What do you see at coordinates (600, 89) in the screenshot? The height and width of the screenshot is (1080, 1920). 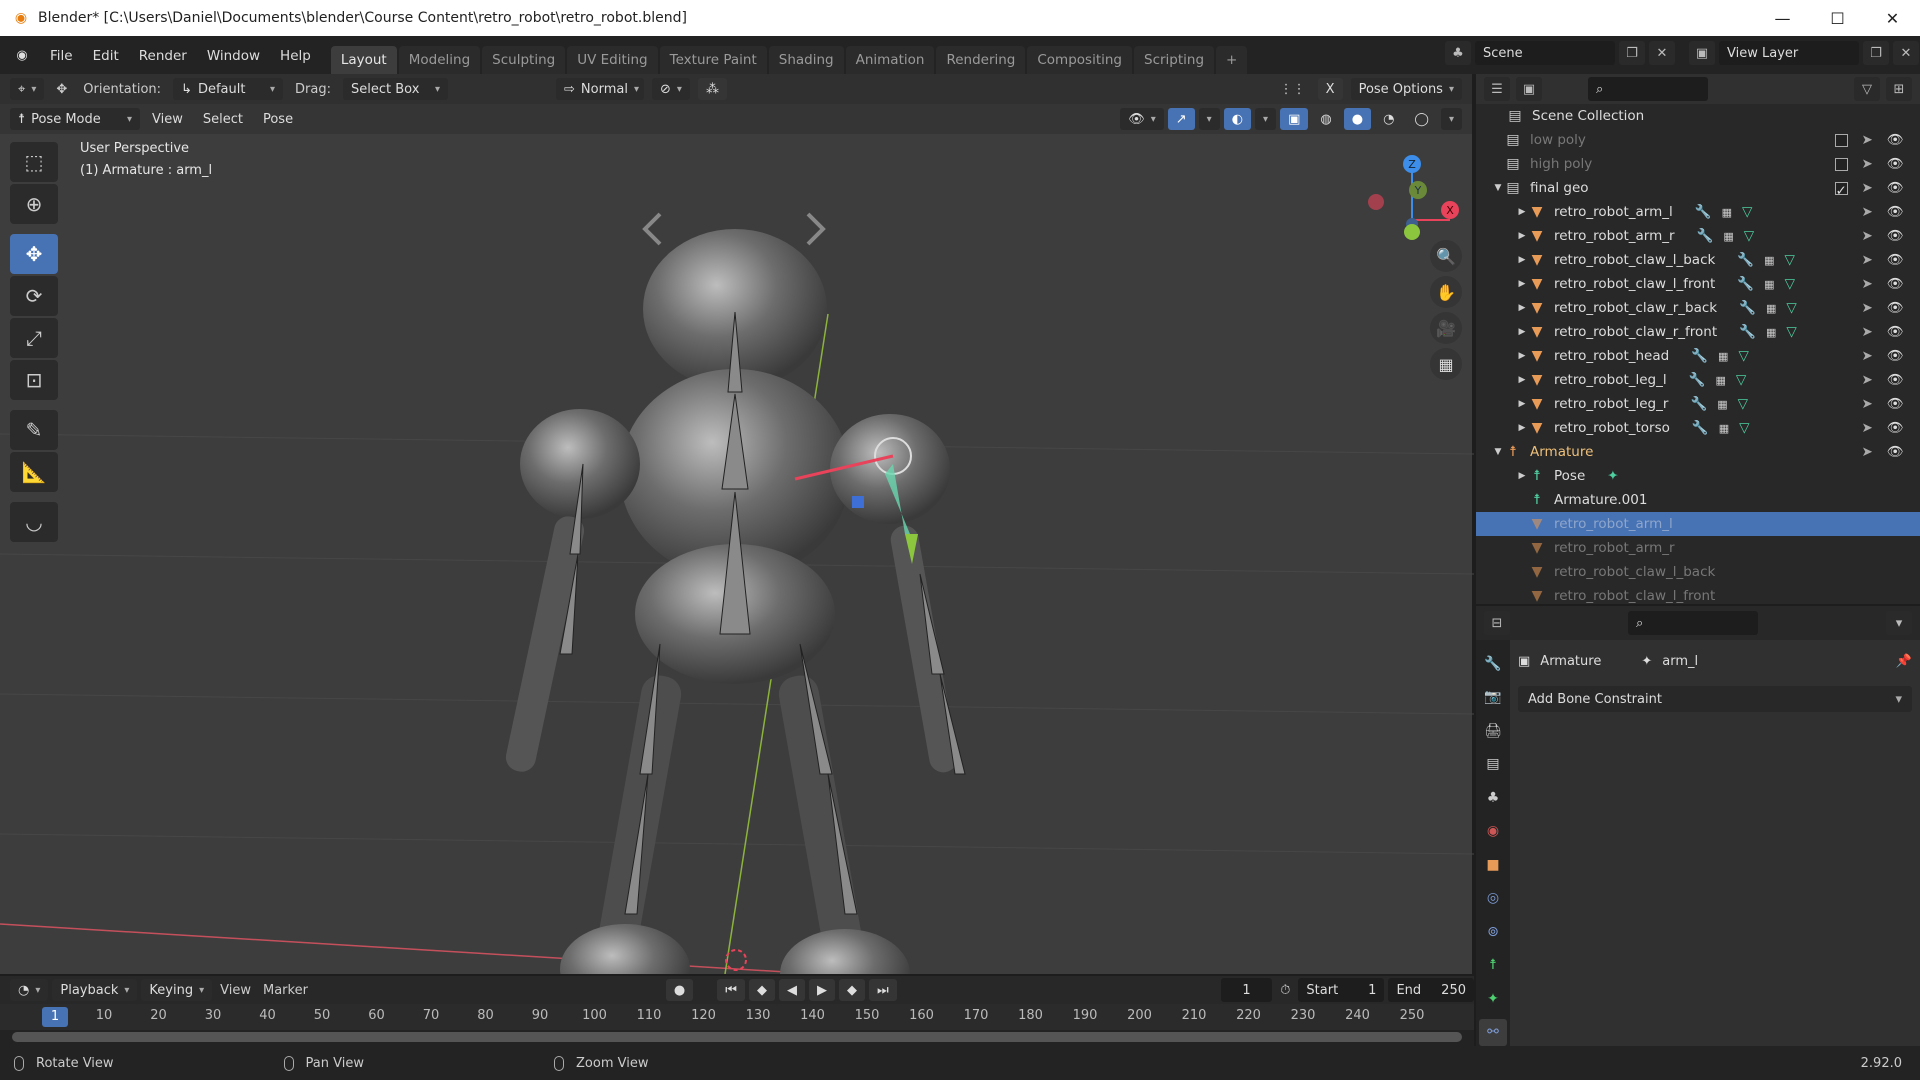 I see `pivot-dropdown: ⇨ Normal ▾` at bounding box center [600, 89].